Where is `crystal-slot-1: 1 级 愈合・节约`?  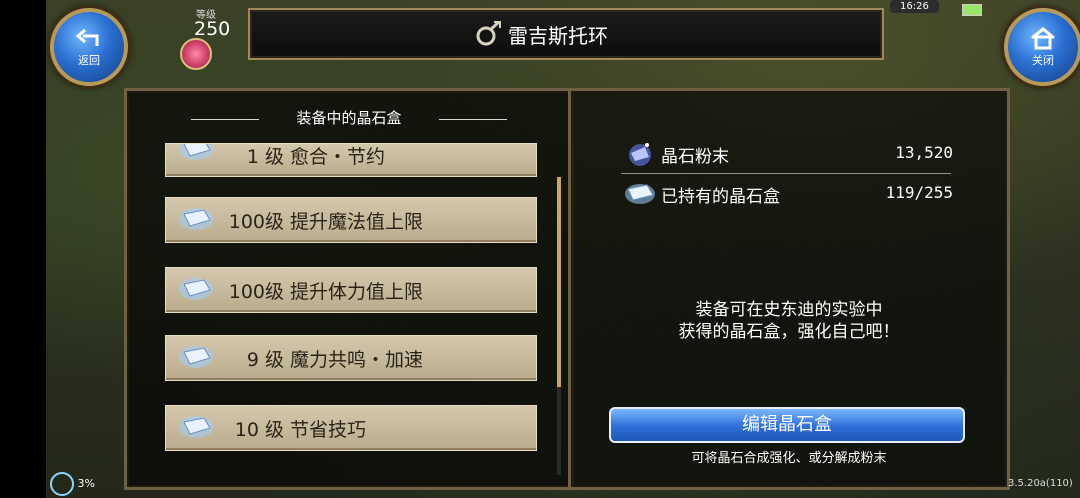
crystal-slot-1: 1 级 愈合・节约 is located at coordinates (351, 160).